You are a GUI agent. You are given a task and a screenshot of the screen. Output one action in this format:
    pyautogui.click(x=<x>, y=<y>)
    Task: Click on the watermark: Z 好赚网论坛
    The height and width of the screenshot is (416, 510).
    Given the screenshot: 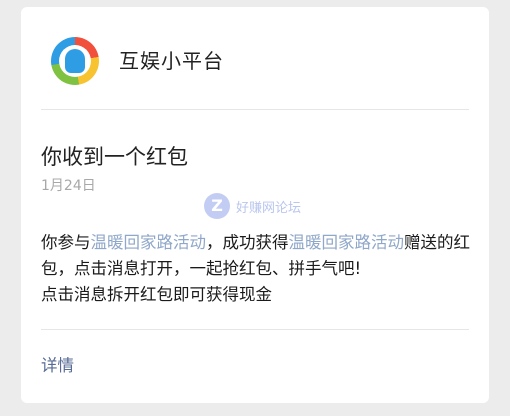 What is the action you would take?
    pyautogui.click(x=252, y=206)
    